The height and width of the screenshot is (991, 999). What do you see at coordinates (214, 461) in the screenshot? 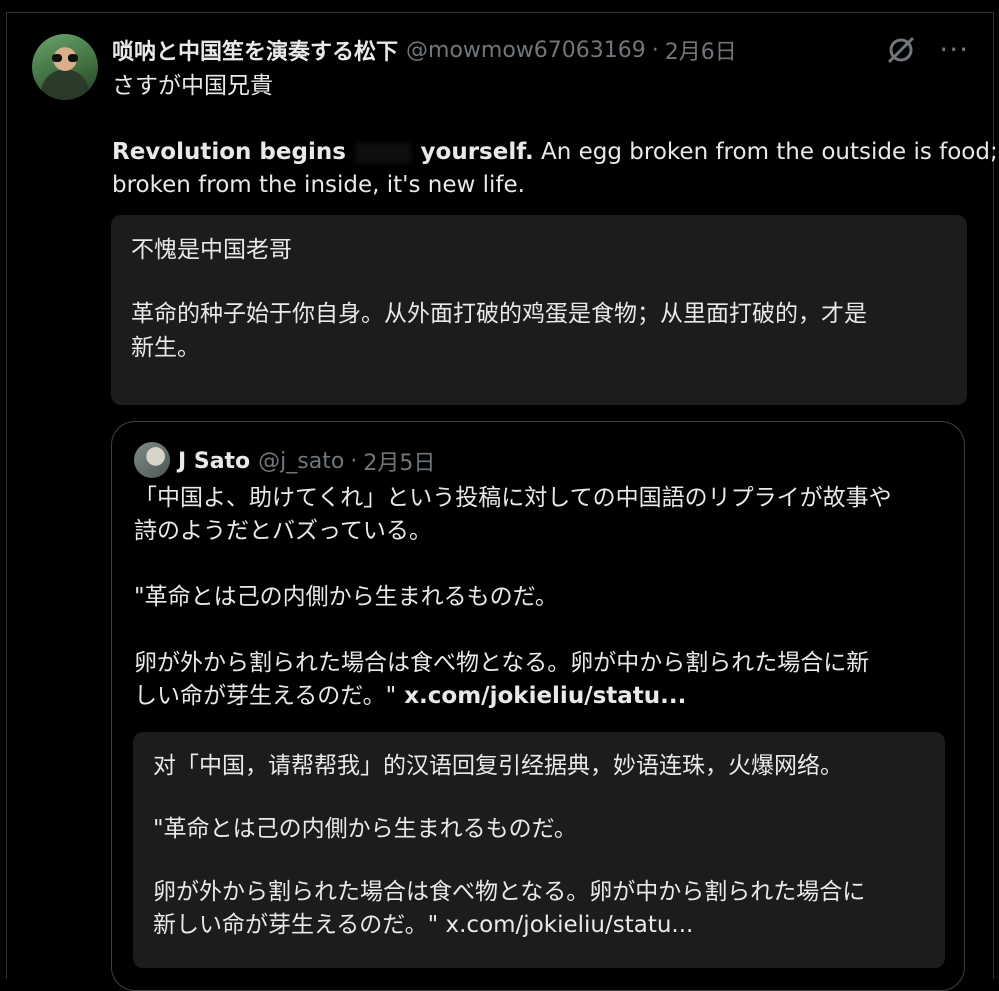
I see `quoted-author-name: J Sato` at bounding box center [214, 461].